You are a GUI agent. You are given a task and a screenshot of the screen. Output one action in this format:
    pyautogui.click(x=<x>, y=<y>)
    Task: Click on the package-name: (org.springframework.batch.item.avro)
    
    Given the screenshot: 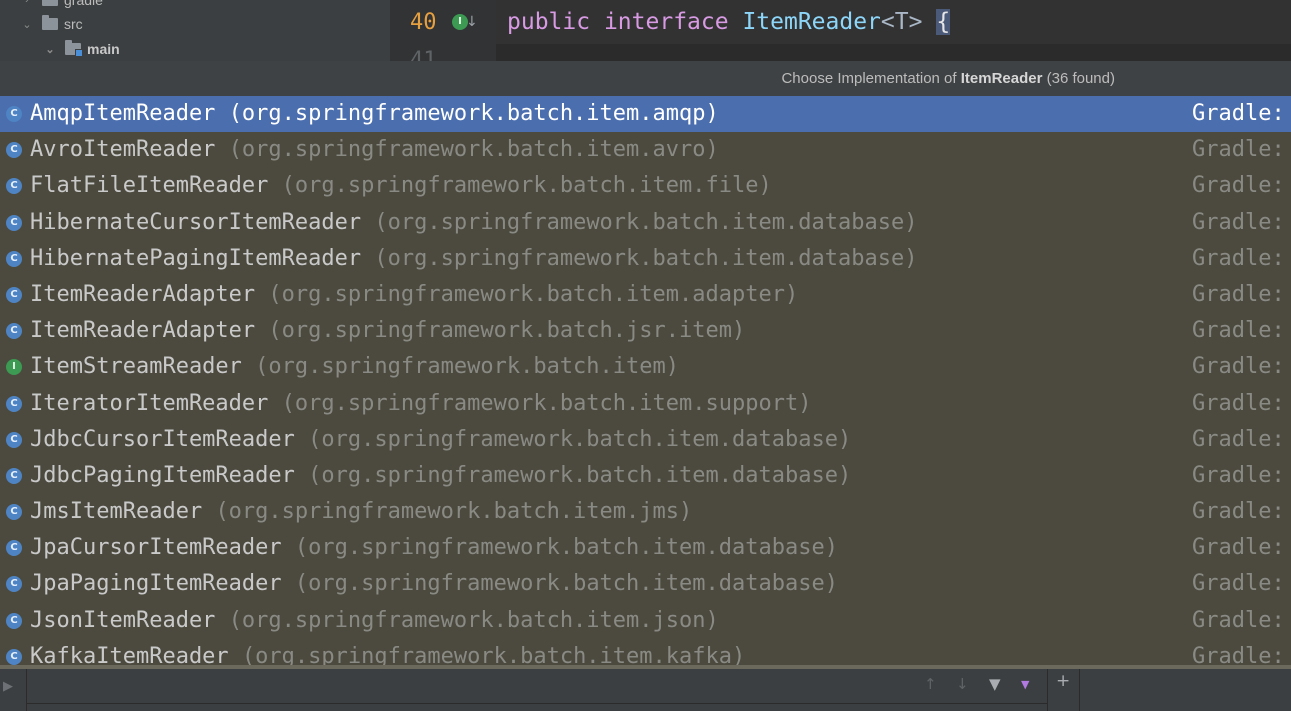 What is the action you would take?
    pyautogui.click(x=473, y=150)
    